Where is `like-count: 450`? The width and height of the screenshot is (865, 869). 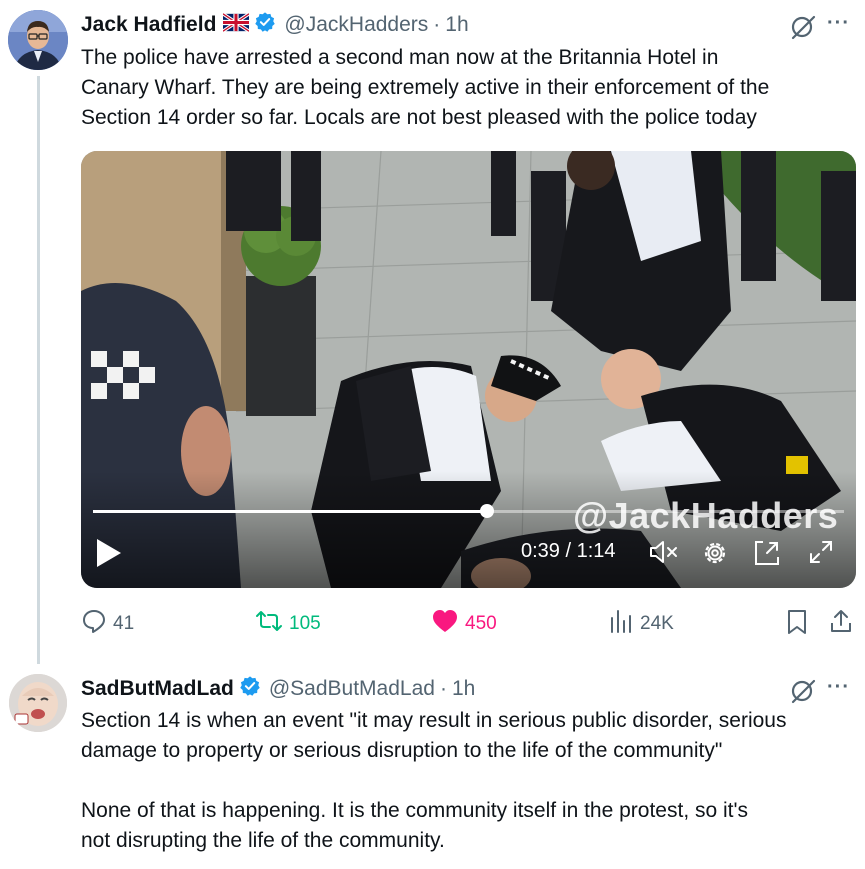
like-count: 450 is located at coordinates (481, 623).